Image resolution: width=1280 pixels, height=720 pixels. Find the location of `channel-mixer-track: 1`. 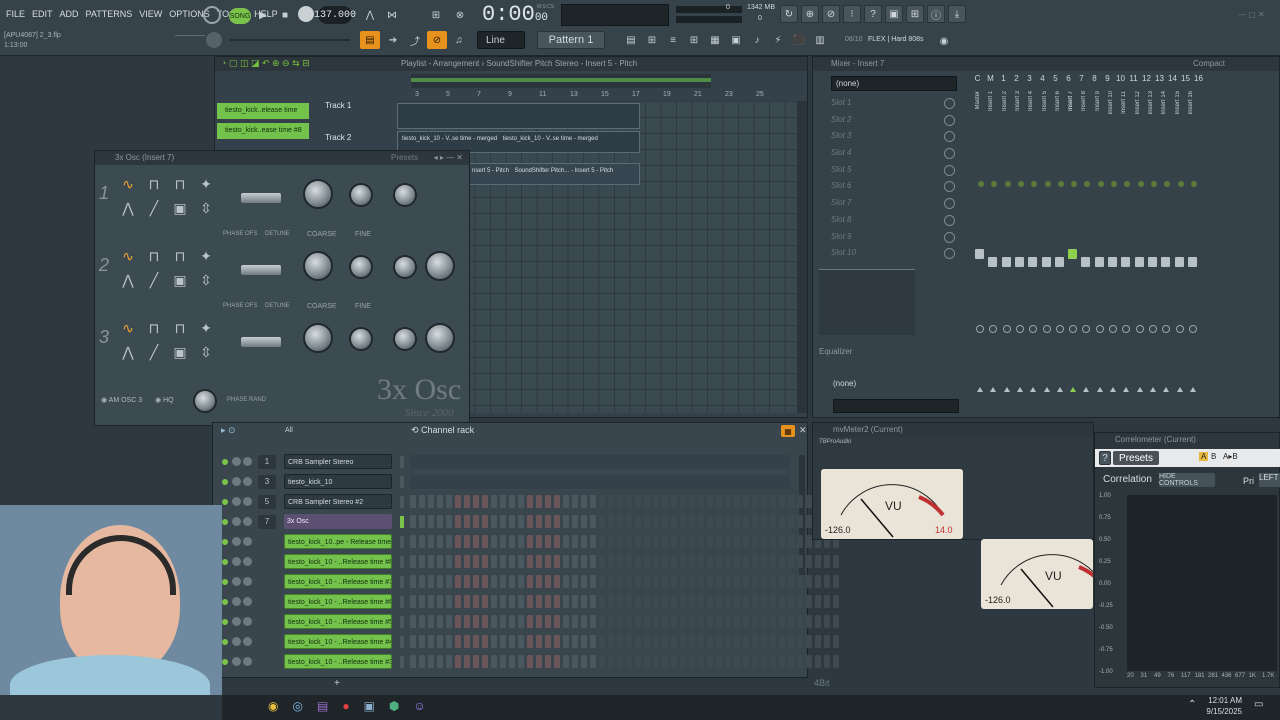

channel-mixer-track: 1 is located at coordinates (267, 462).